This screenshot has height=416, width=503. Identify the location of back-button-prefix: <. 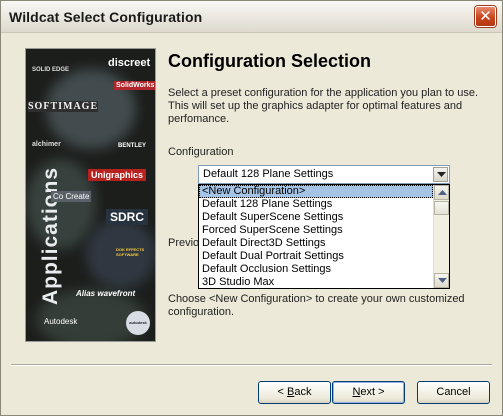
(282, 392).